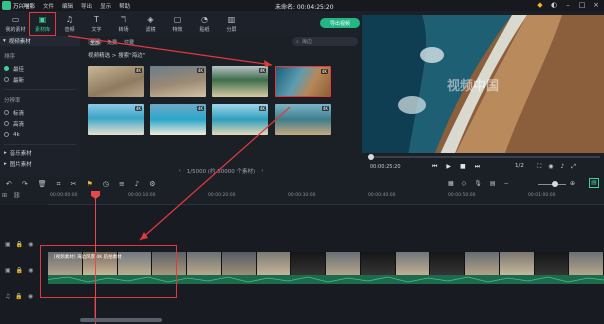 This screenshot has width=604, height=324. What do you see at coordinates (121, 320) in the screenshot?
I see `timeline-scrollbar` at bounding box center [121, 320].